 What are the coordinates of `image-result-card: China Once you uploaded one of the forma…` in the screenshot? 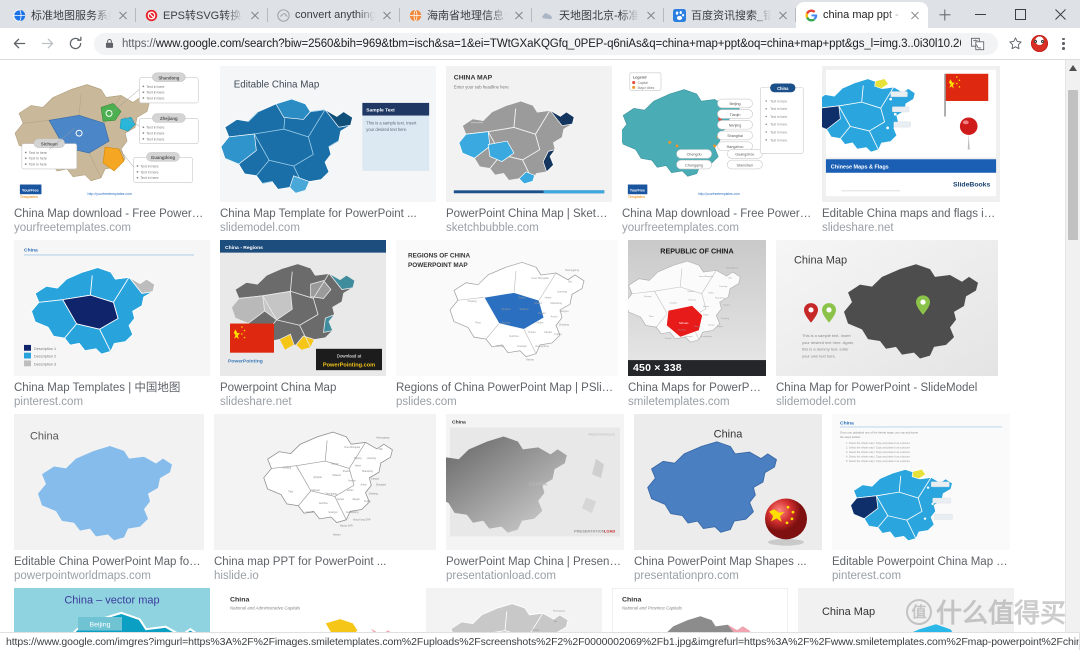 It's located at (921, 499).